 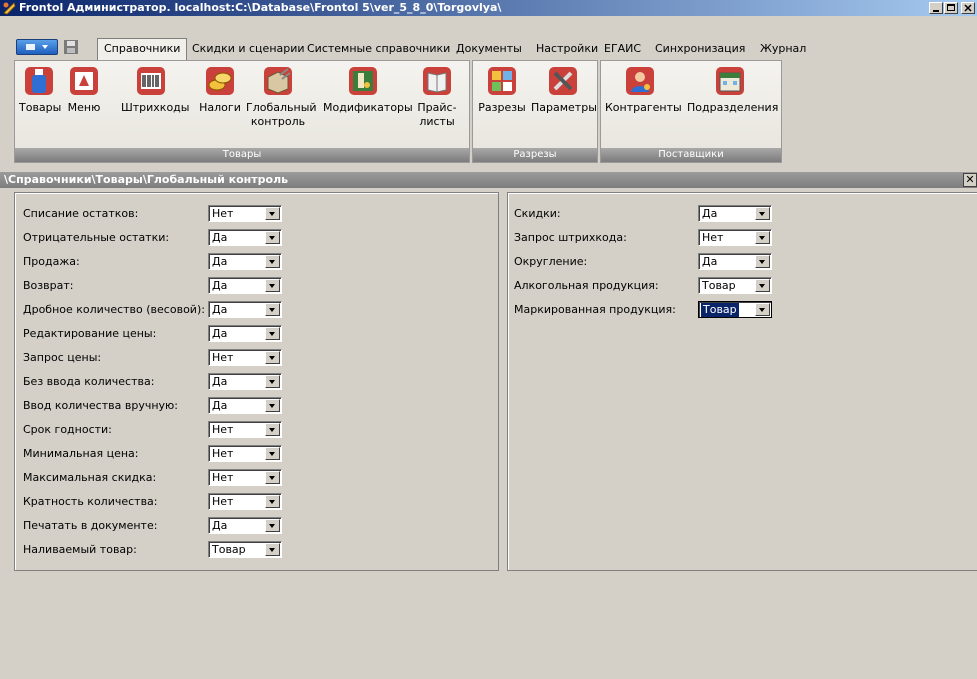 I want to click on maximize-button, so click(x=951, y=8).